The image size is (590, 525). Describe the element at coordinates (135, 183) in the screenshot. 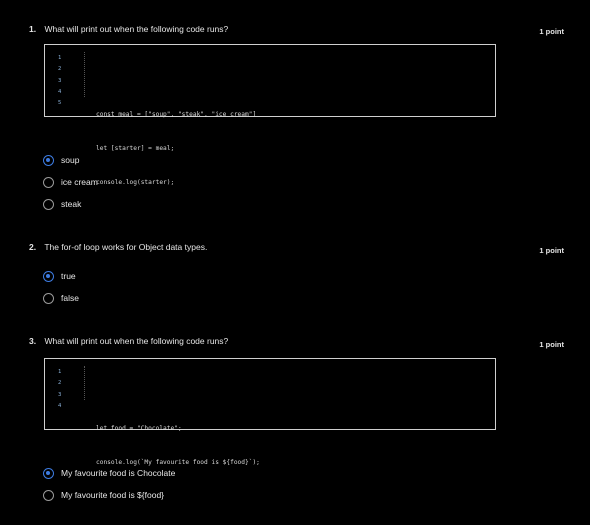

I see `code-line: console.log(starter);` at that location.